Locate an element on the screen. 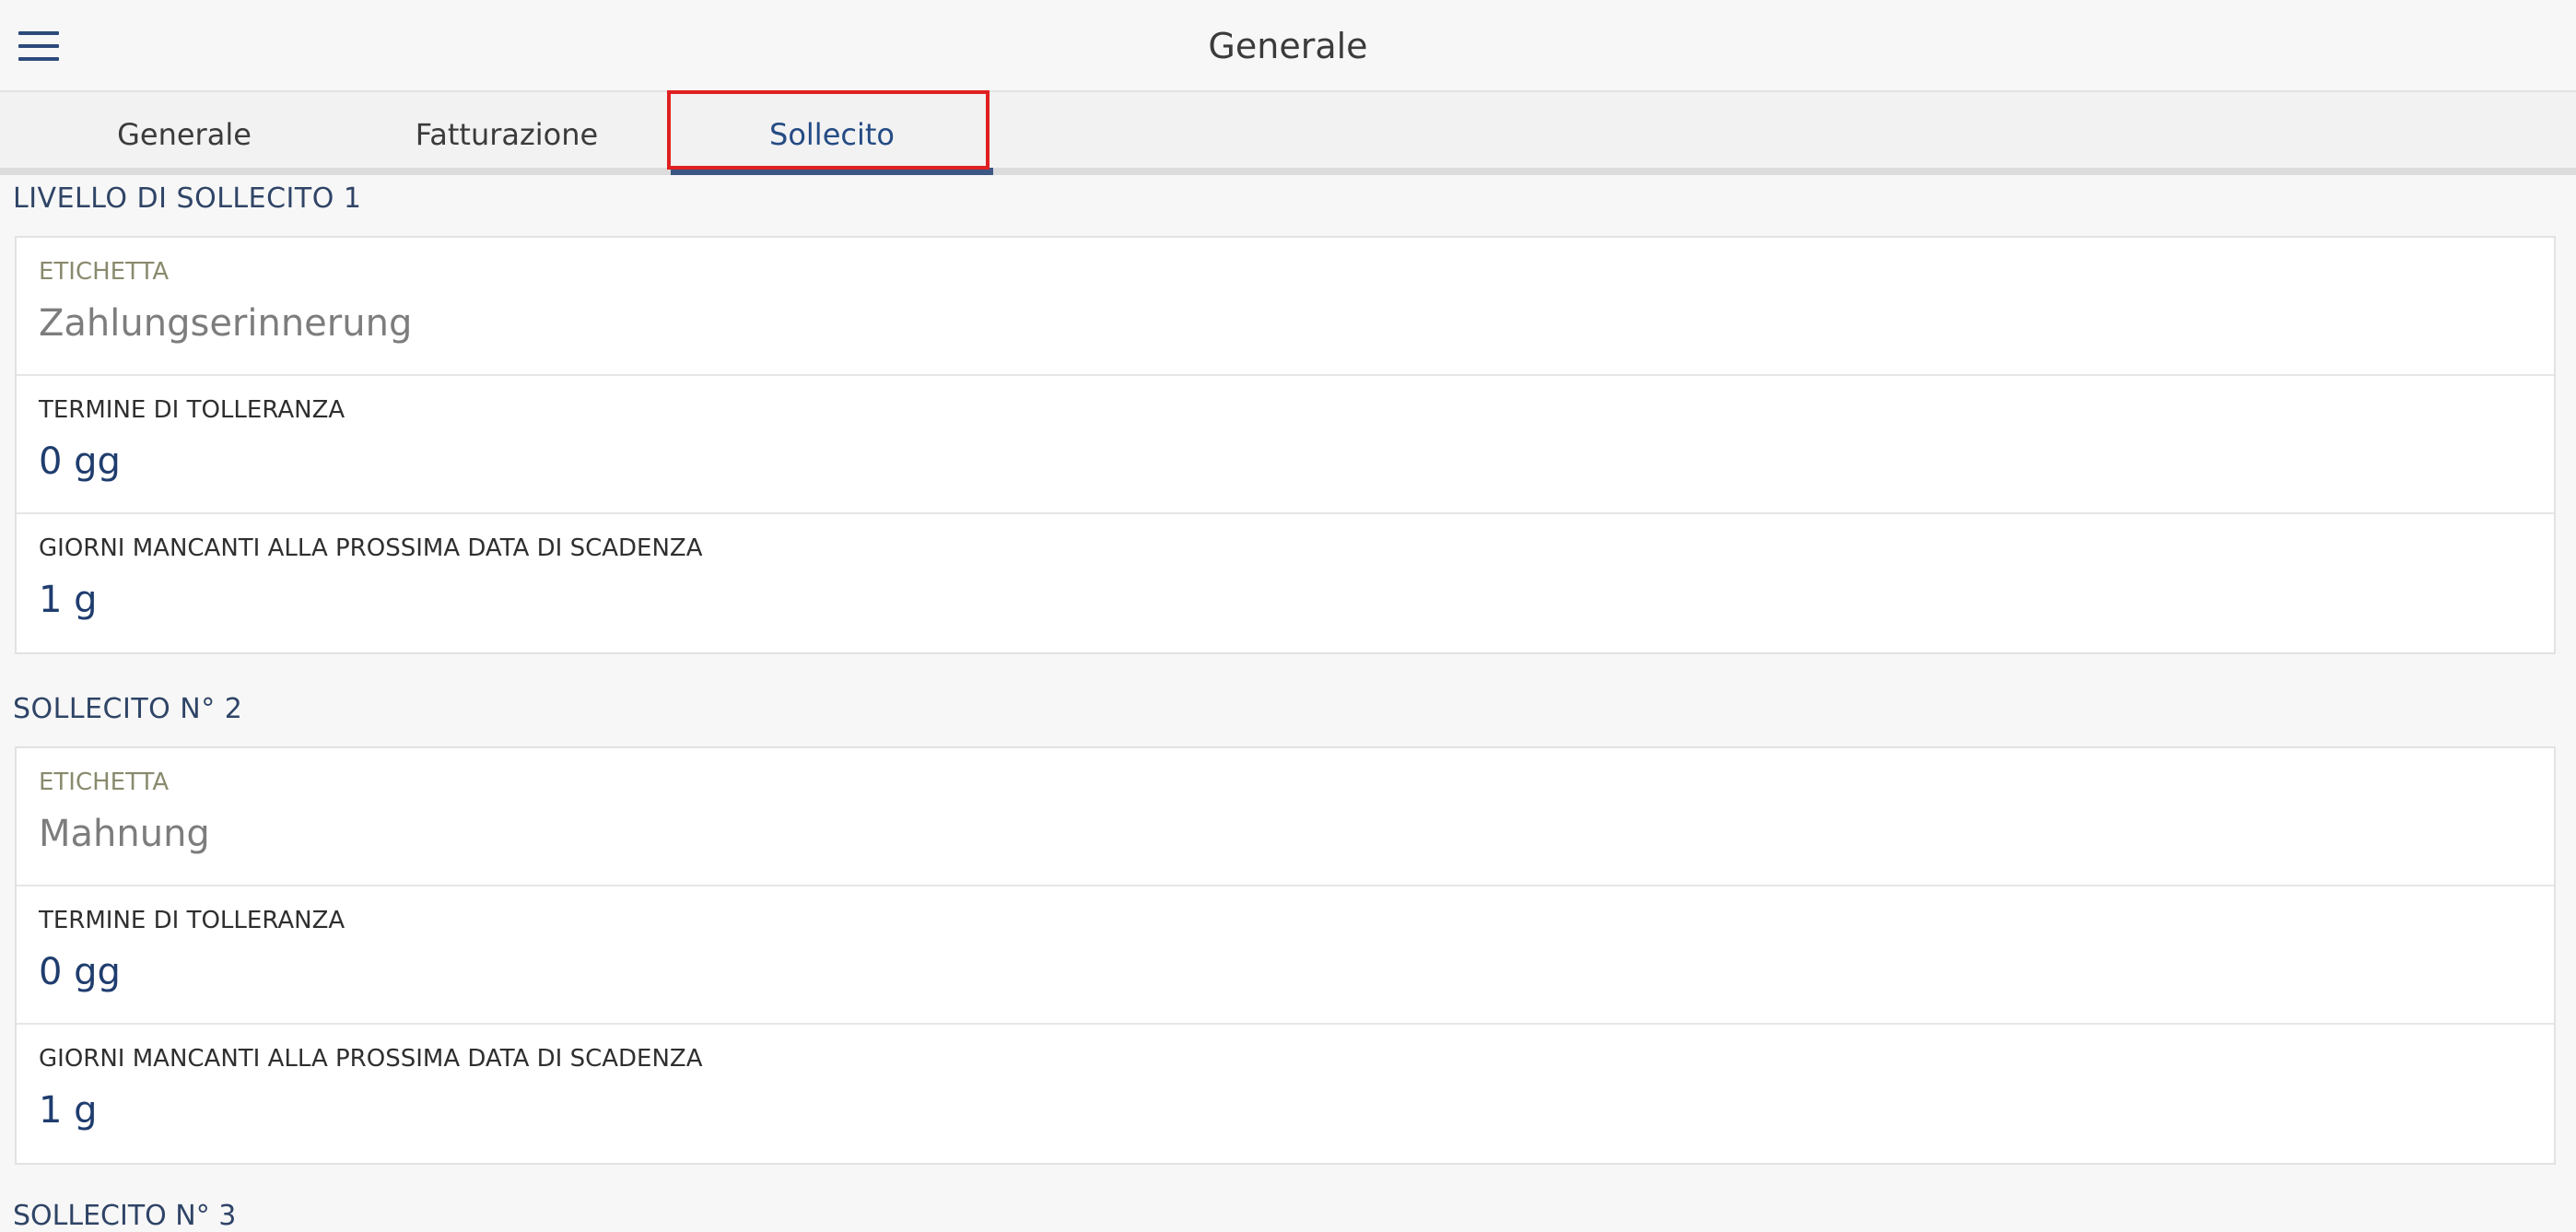  section-title-level-2: SOLLECITO N° 2 is located at coordinates (128, 709).